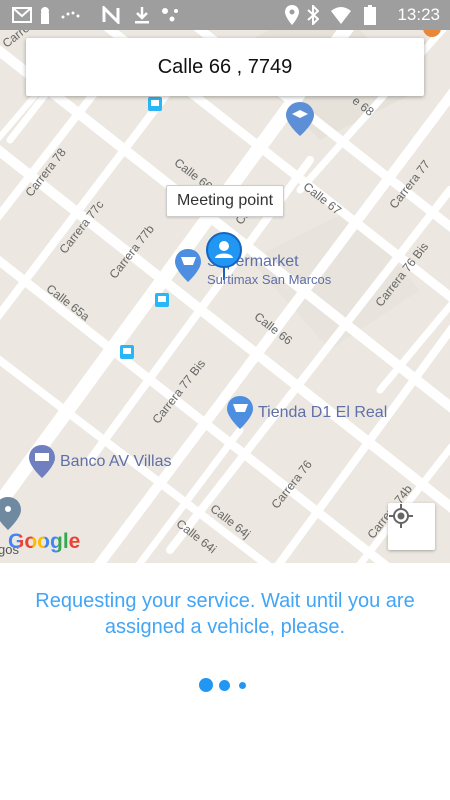  I want to click on bluetooth-icon, so click(313, 15).